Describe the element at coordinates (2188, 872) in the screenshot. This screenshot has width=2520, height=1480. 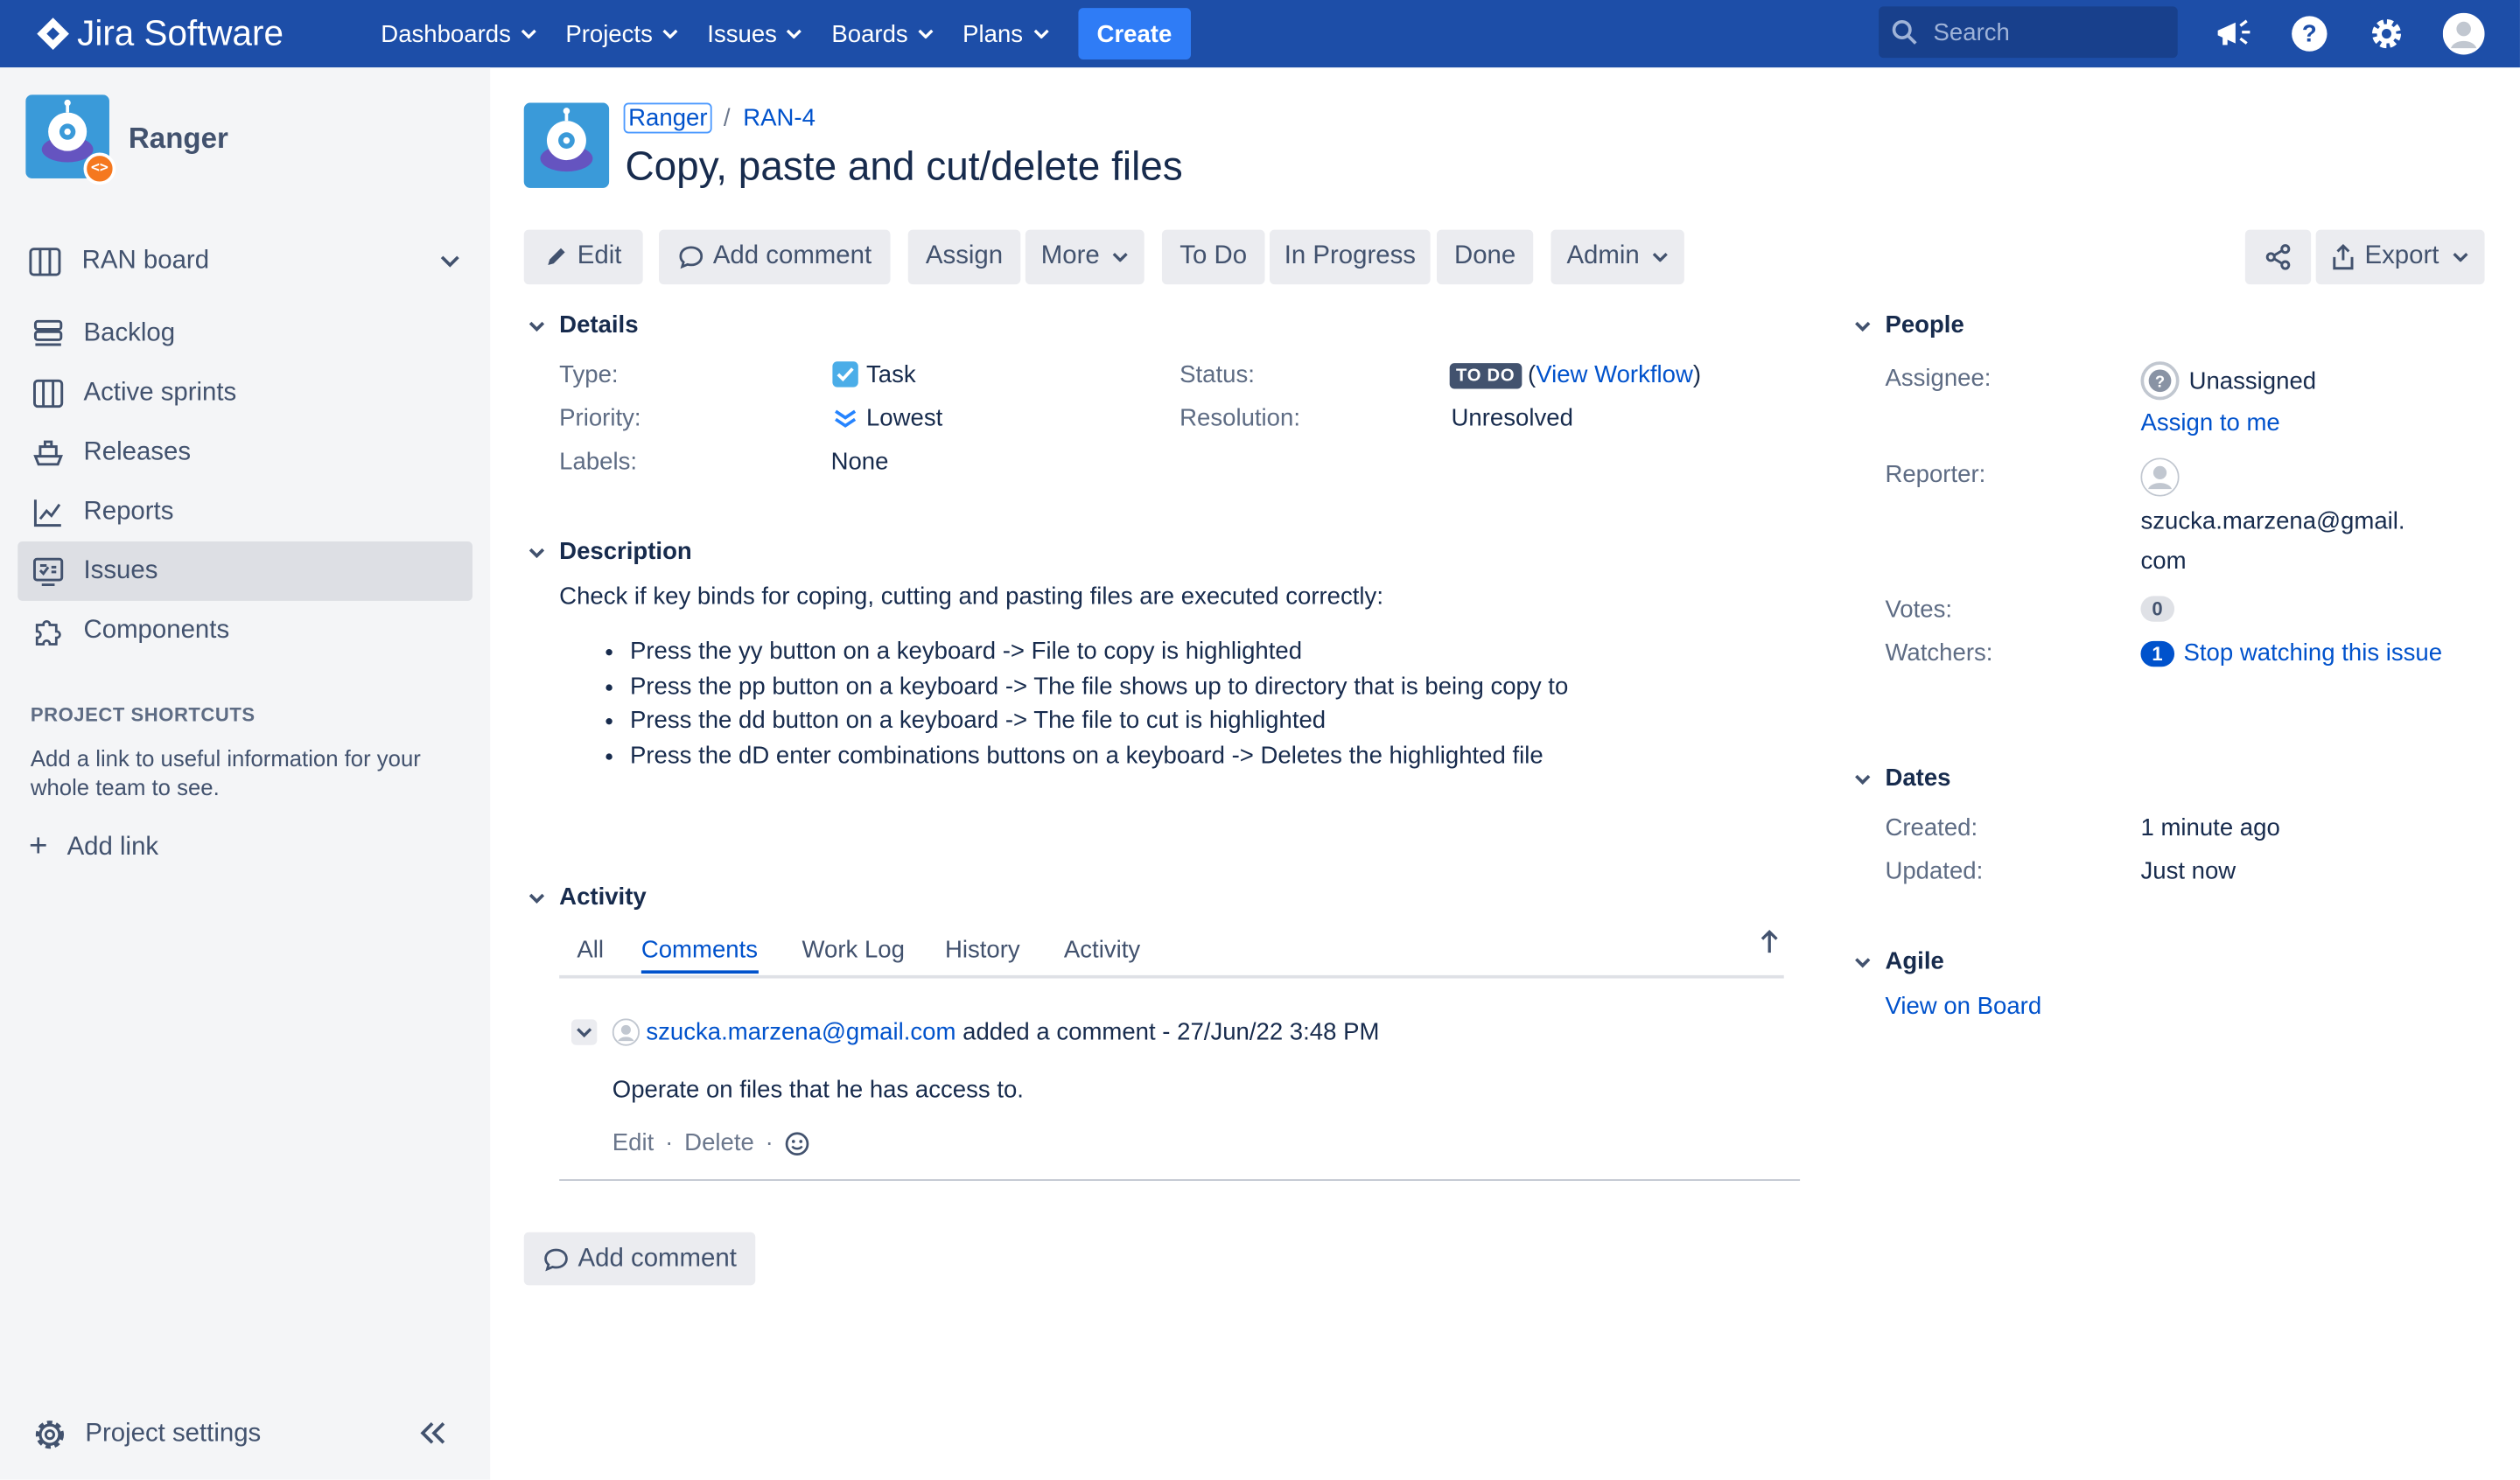
I see `updated-value: Just now` at that location.